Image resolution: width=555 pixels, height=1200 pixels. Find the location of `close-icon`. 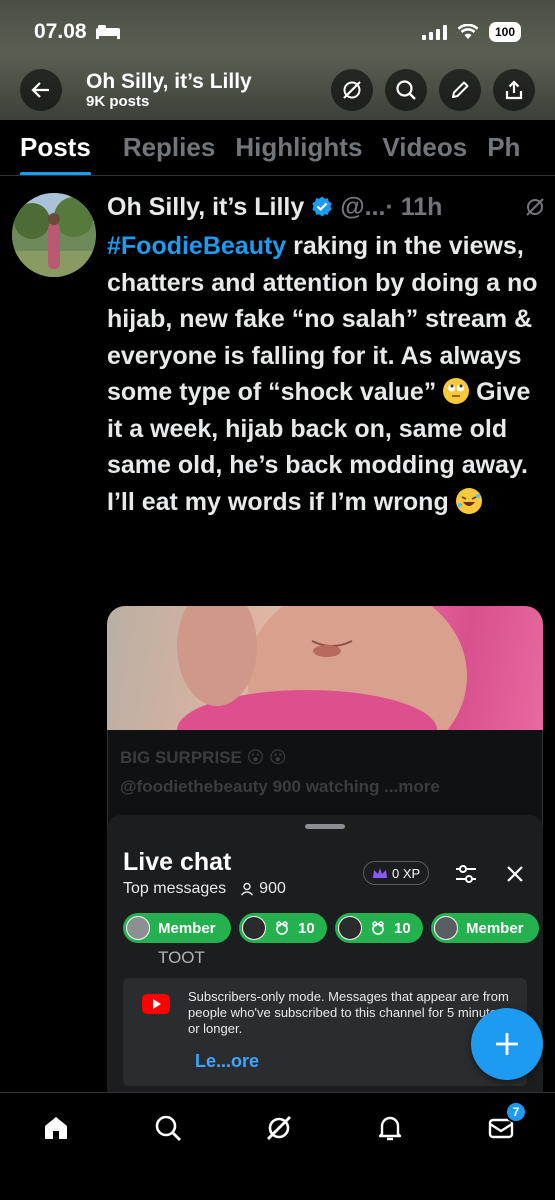

close-icon is located at coordinates (515, 874).